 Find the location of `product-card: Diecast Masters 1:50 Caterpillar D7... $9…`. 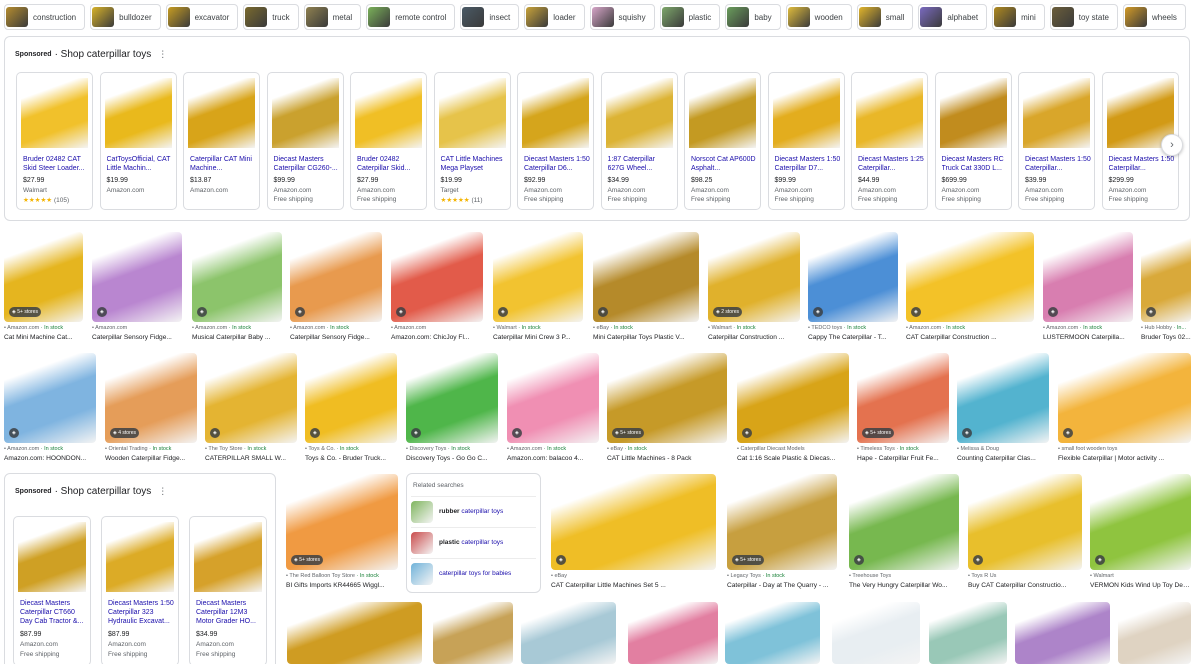

product-card: Diecast Masters 1:50 Caterpillar D7... $9… is located at coordinates (806, 141).